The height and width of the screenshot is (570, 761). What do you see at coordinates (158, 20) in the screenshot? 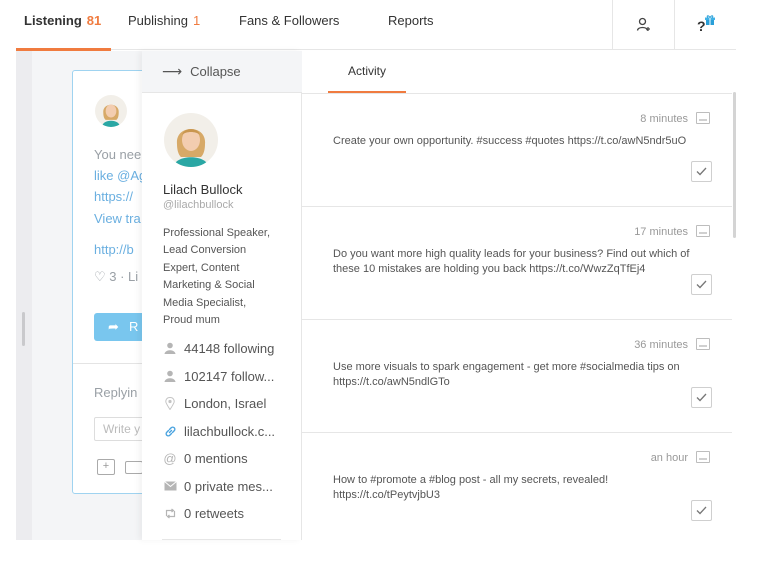
I see `tab-publishing-label: Publishing` at bounding box center [158, 20].